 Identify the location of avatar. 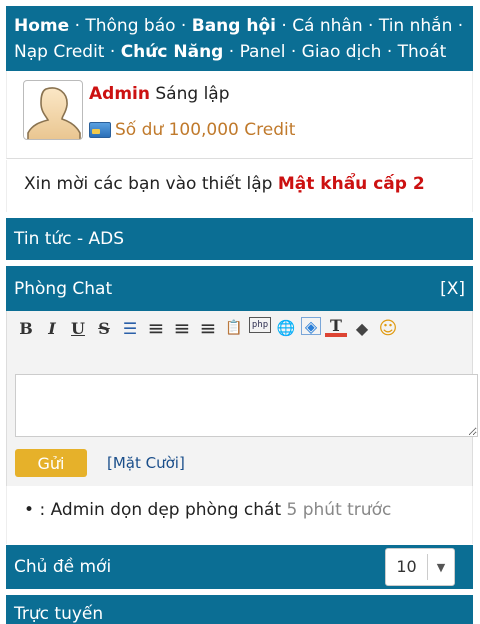
(53, 110).